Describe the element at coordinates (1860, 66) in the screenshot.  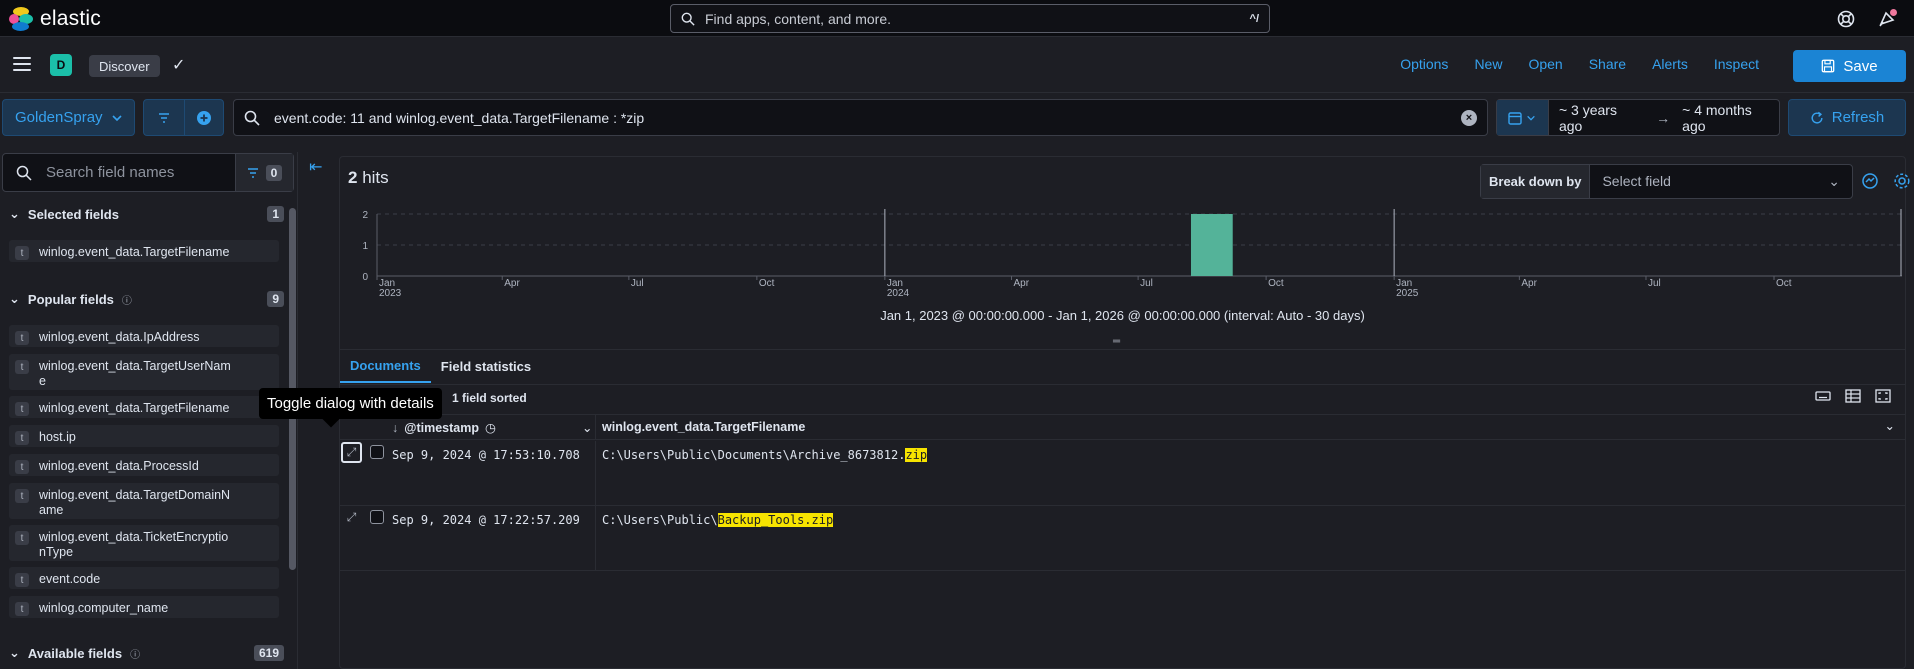
I see `save-label: Save` at that location.